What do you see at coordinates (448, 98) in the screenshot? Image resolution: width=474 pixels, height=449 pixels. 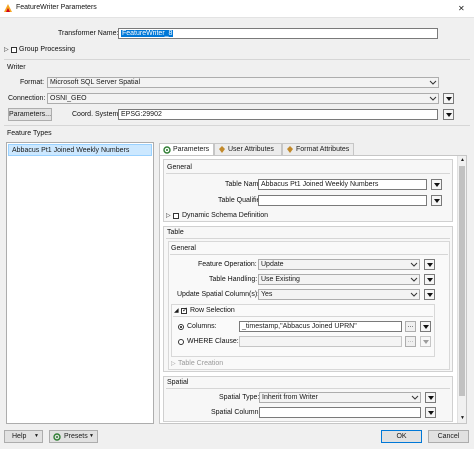 I see `connection-menu-button` at bounding box center [448, 98].